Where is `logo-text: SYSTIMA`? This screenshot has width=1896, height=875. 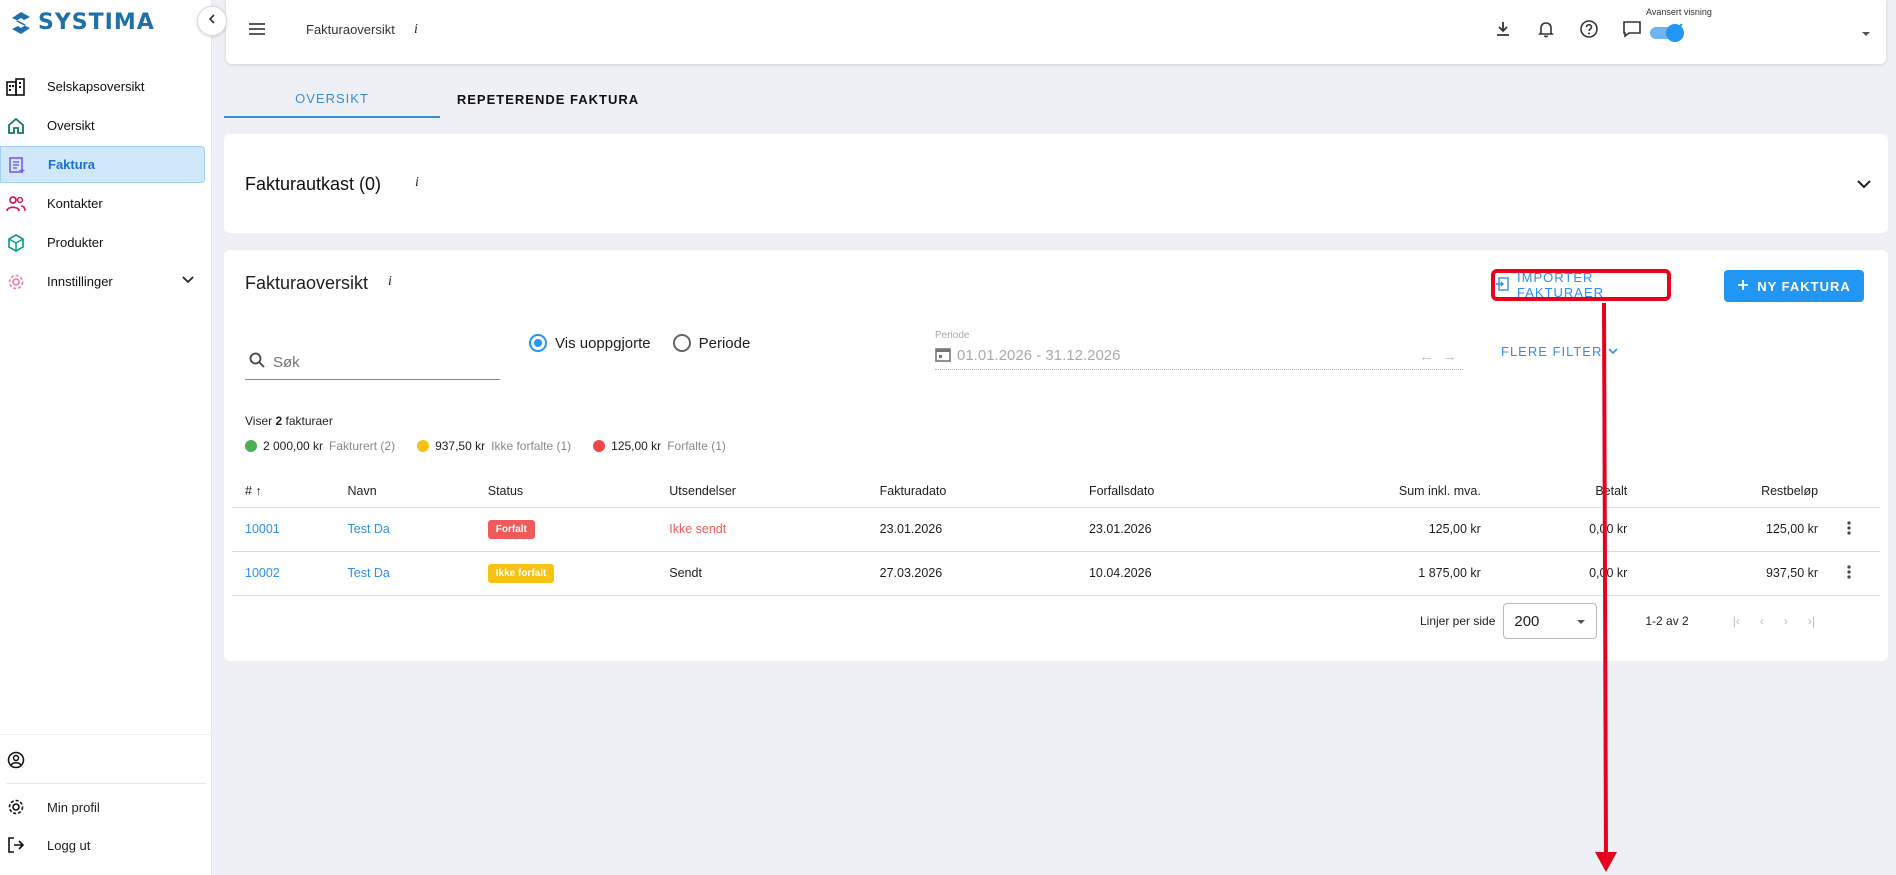
logo-text: SYSTIMA is located at coordinates (96, 22).